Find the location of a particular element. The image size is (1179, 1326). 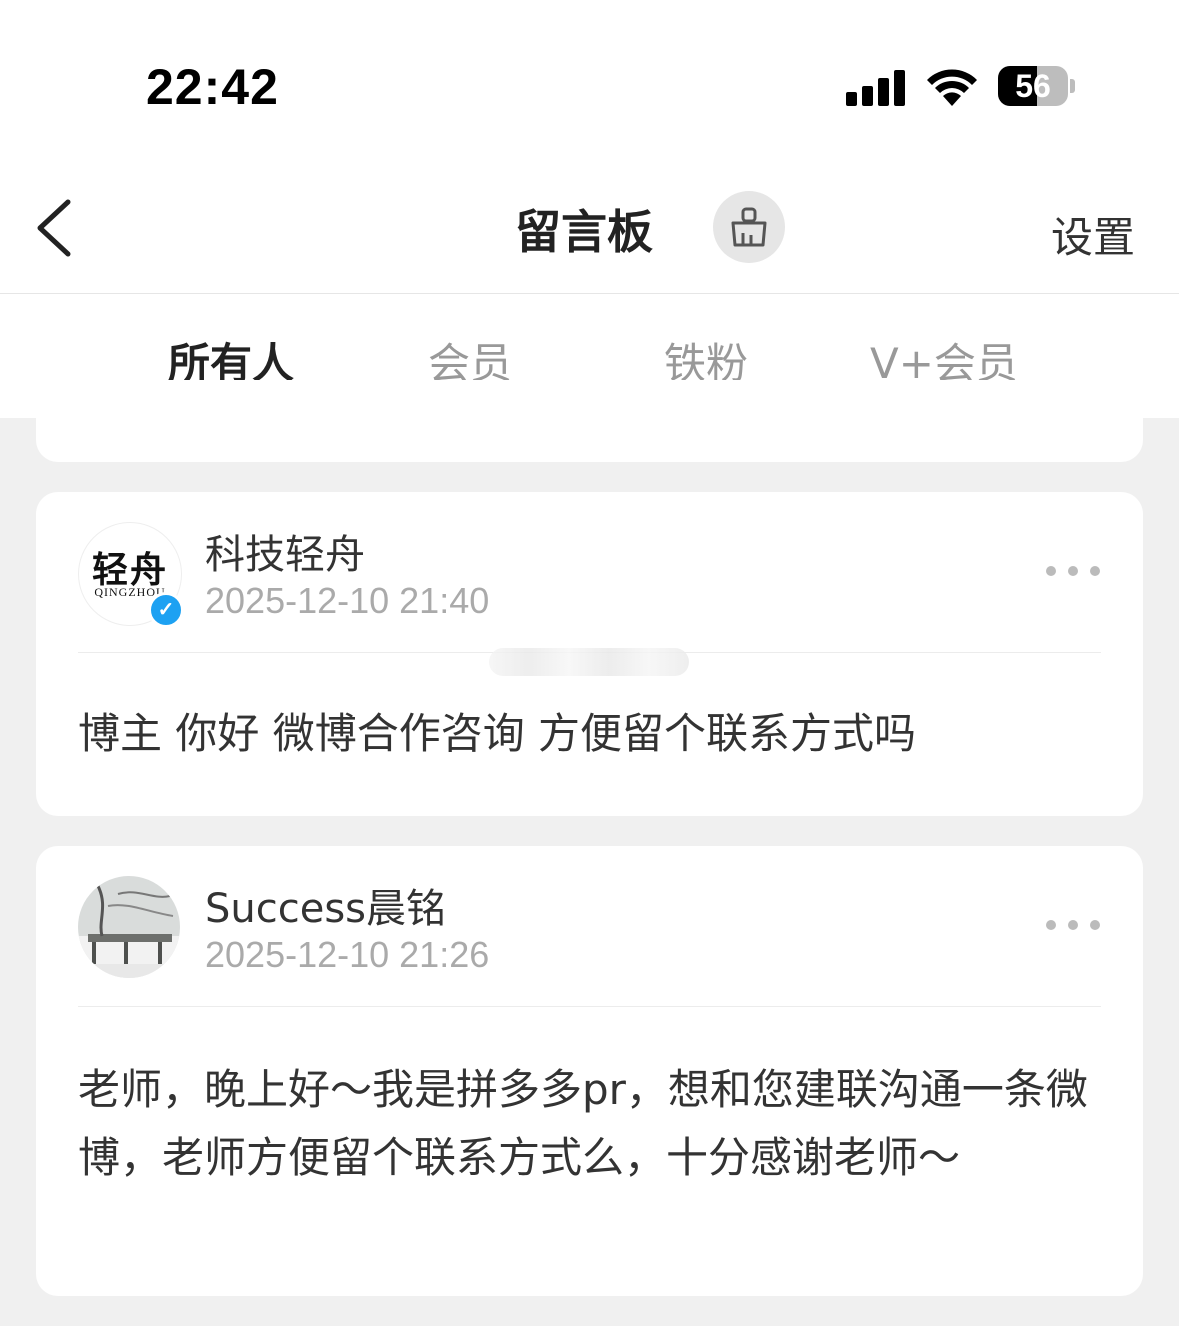

timestamp: 2025-12-10 21:40 is located at coordinates (347, 600).